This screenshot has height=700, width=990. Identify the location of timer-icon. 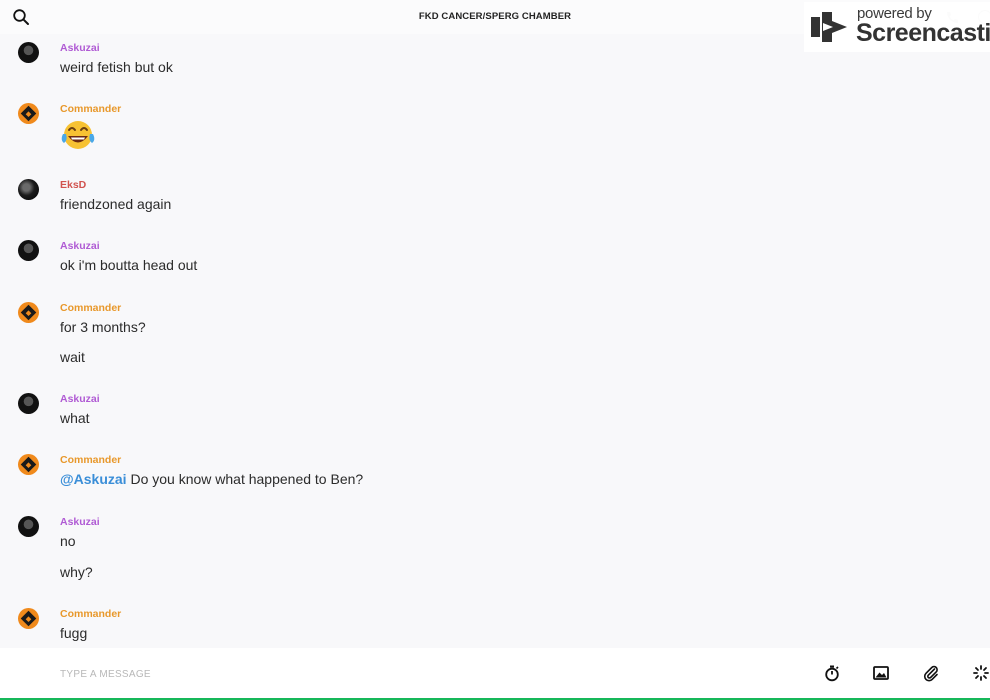
(832, 673).